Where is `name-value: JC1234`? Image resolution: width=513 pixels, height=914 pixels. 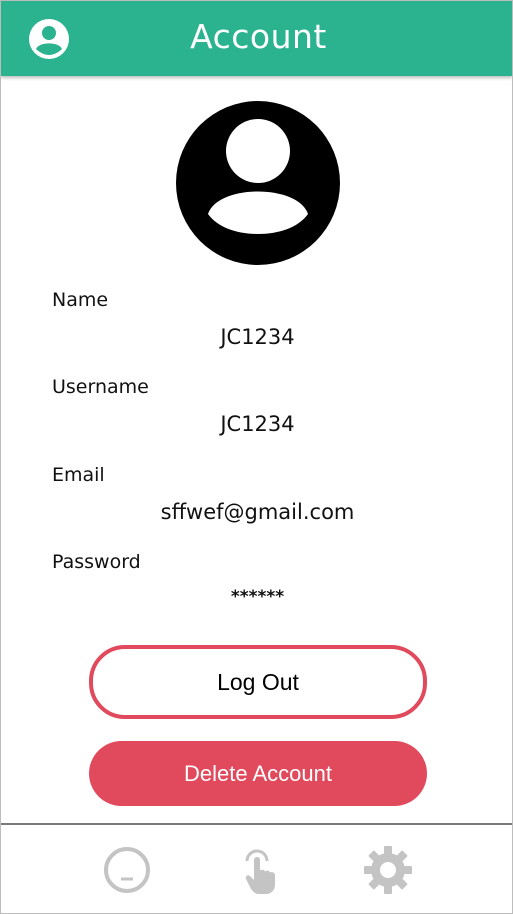 name-value: JC1234 is located at coordinates (257, 337).